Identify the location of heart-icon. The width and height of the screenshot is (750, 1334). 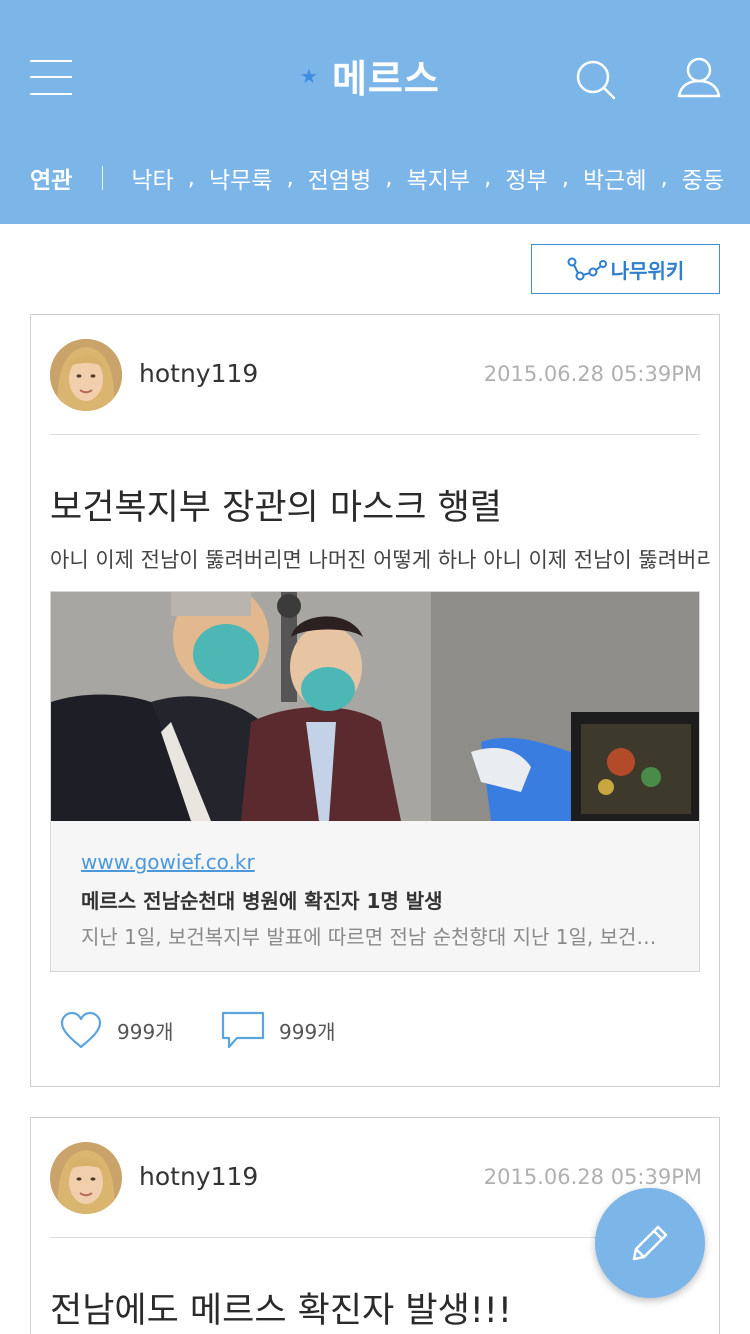
(81, 1030).